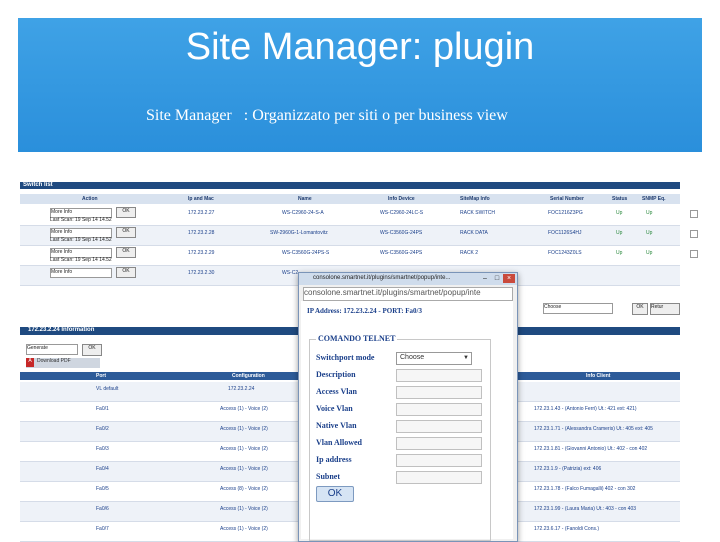  I want to click on switchport-mode-label: Switchport mode, so click(345, 357).